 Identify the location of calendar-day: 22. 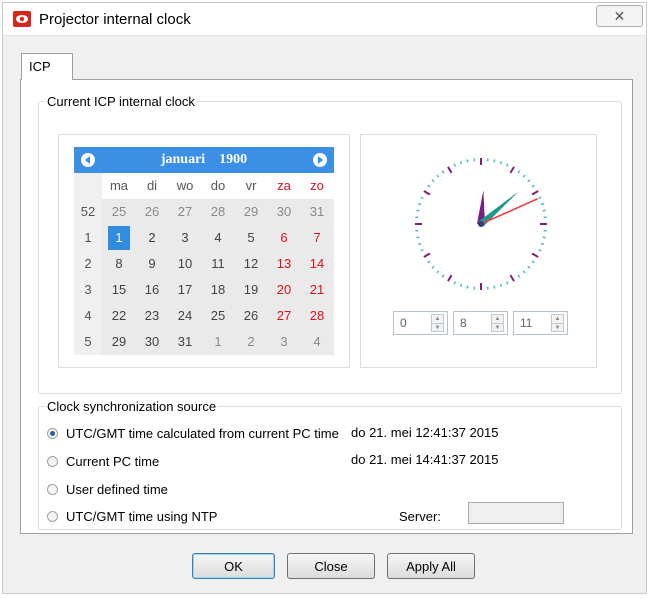
(119, 316).